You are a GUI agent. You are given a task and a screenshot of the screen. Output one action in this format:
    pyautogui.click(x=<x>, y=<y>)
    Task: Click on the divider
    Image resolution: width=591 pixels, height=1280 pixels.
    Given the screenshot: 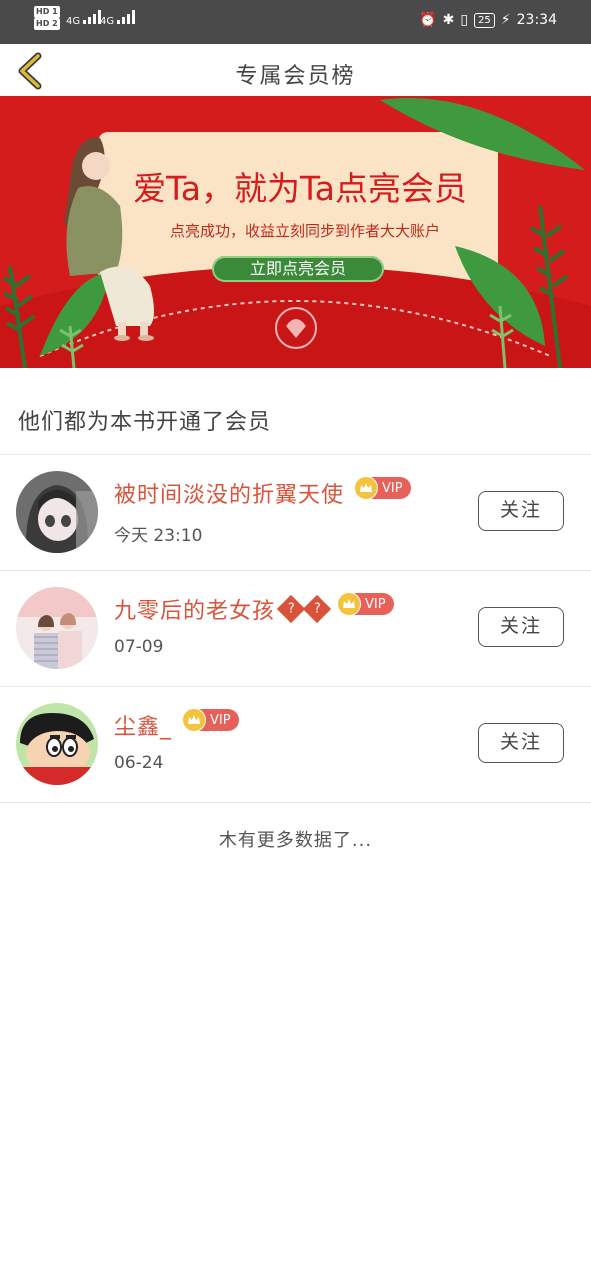 What is the action you would take?
    pyautogui.click(x=295, y=802)
    